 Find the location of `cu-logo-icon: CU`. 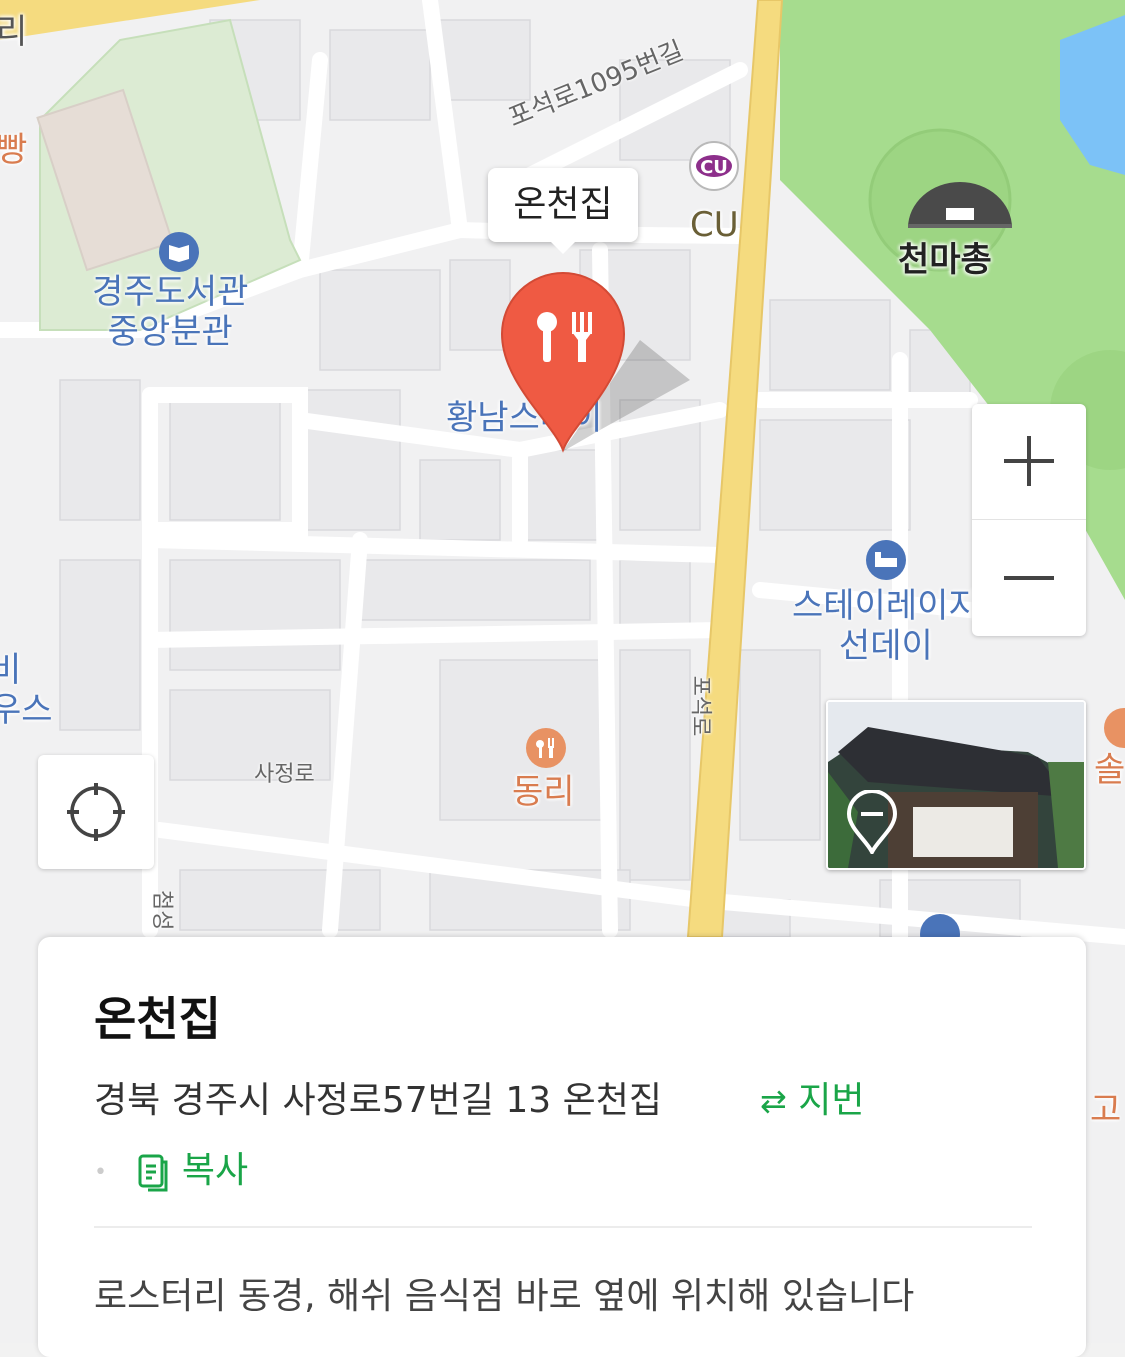

cu-logo-icon: CU is located at coordinates (714, 166).